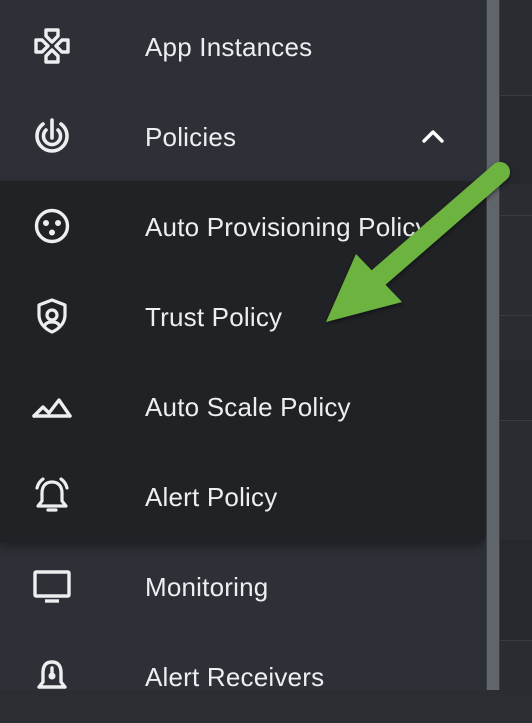 The height and width of the screenshot is (723, 532). I want to click on sidebar-item-label: Policies, so click(191, 137).